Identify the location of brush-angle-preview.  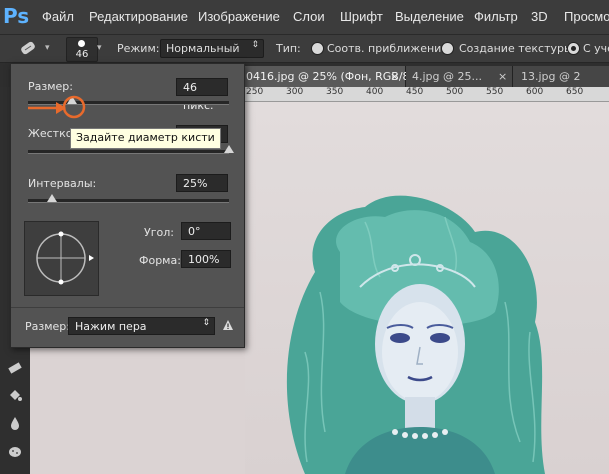
(61, 258).